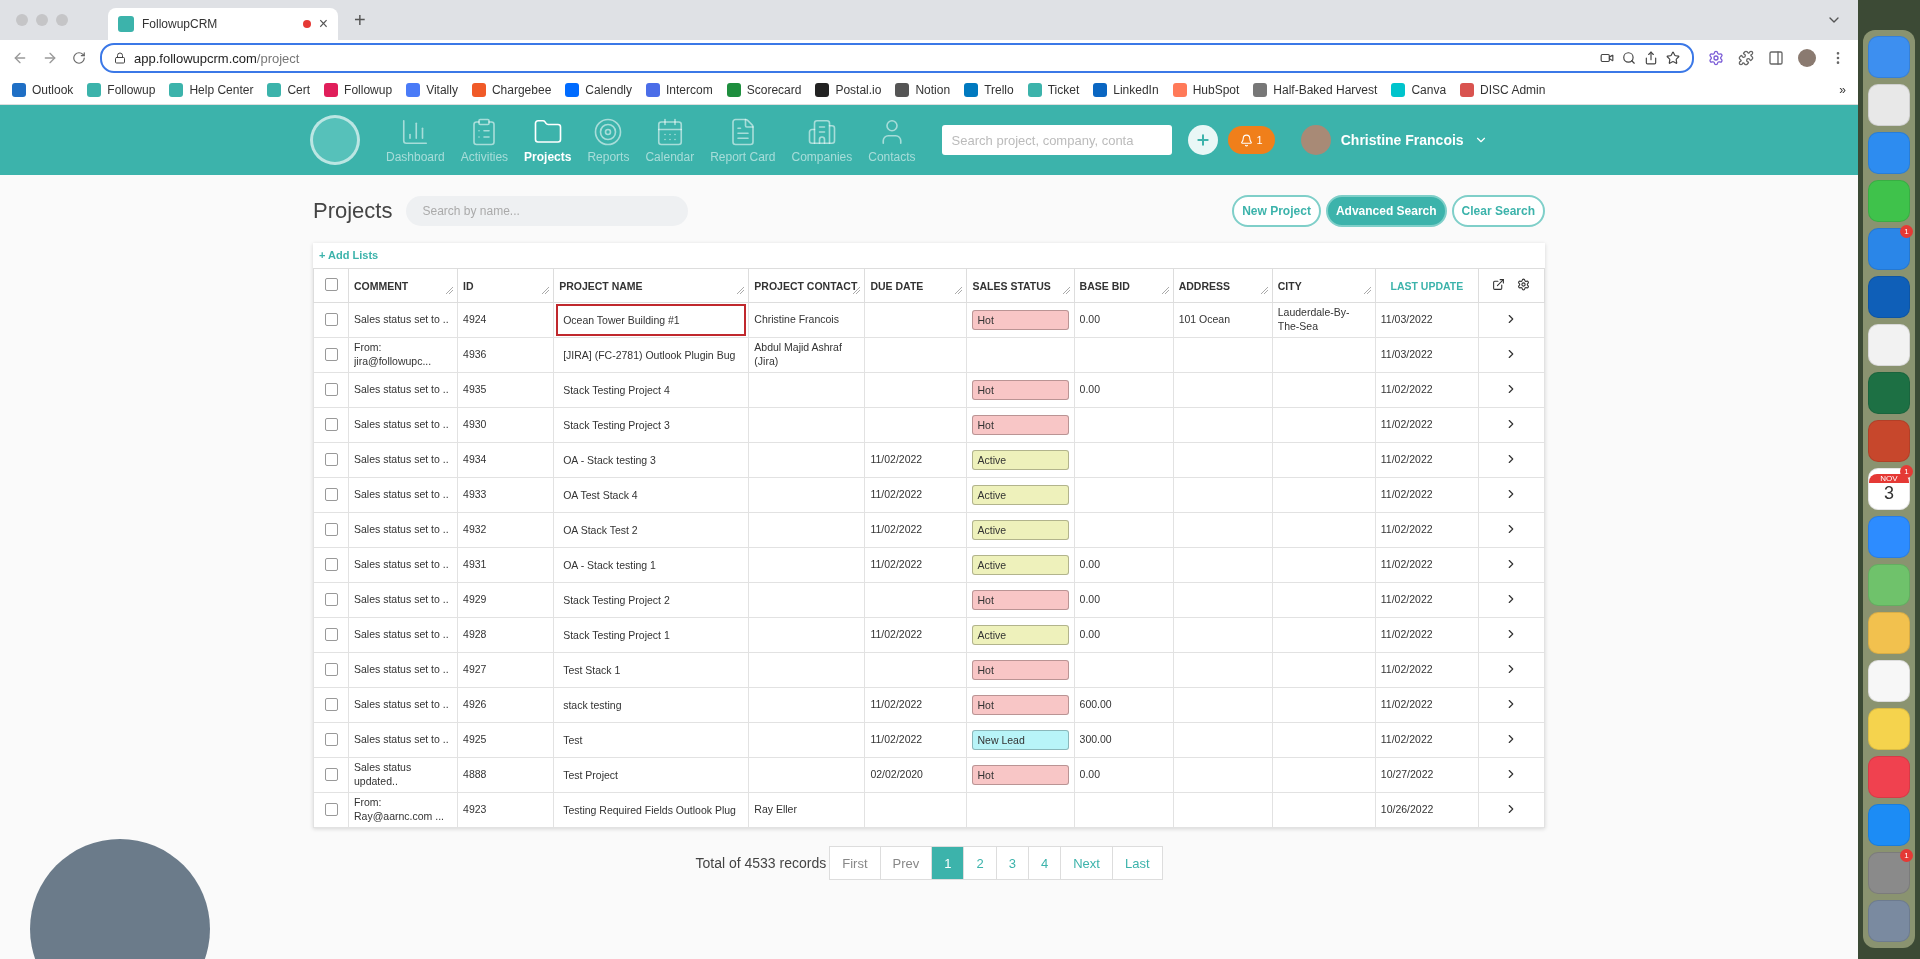 The image size is (1920, 959). Describe the element at coordinates (383, 775) in the screenshot. I see `table-cell-text: Sales status updated..` at that location.